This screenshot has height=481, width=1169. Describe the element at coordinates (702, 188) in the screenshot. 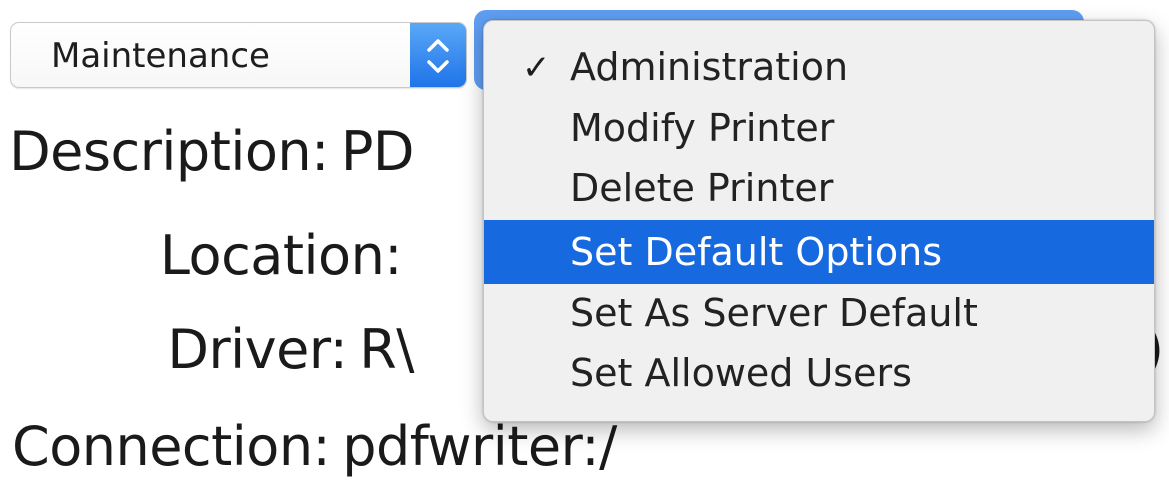

I see `menu-item-label: Delete Printer` at that location.